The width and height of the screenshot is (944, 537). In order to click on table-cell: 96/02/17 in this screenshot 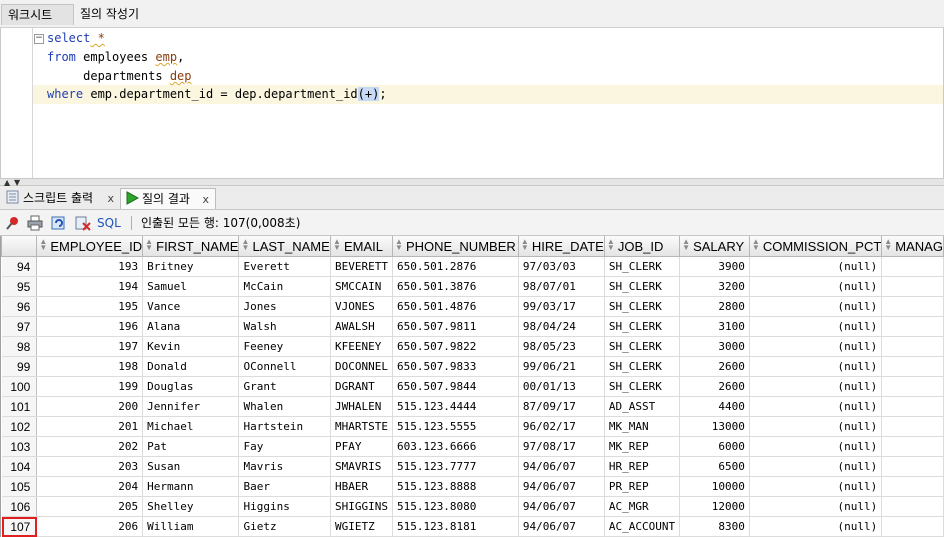, I will do `click(561, 426)`.